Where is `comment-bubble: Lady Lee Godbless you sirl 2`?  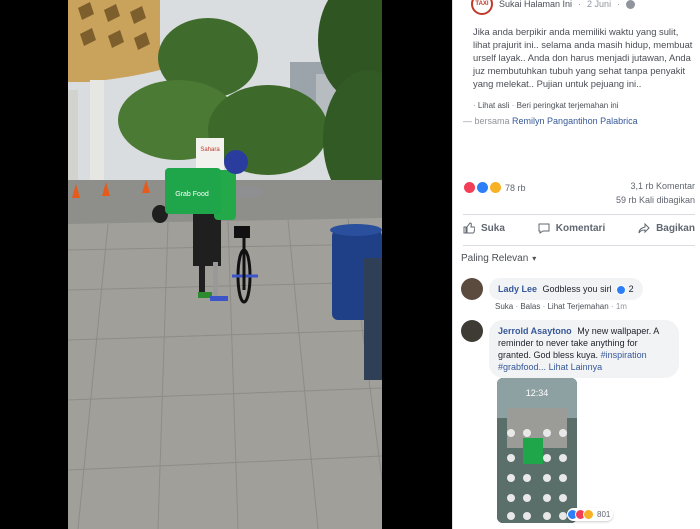 comment-bubble: Lady Lee Godbless you sirl 2 is located at coordinates (566, 289).